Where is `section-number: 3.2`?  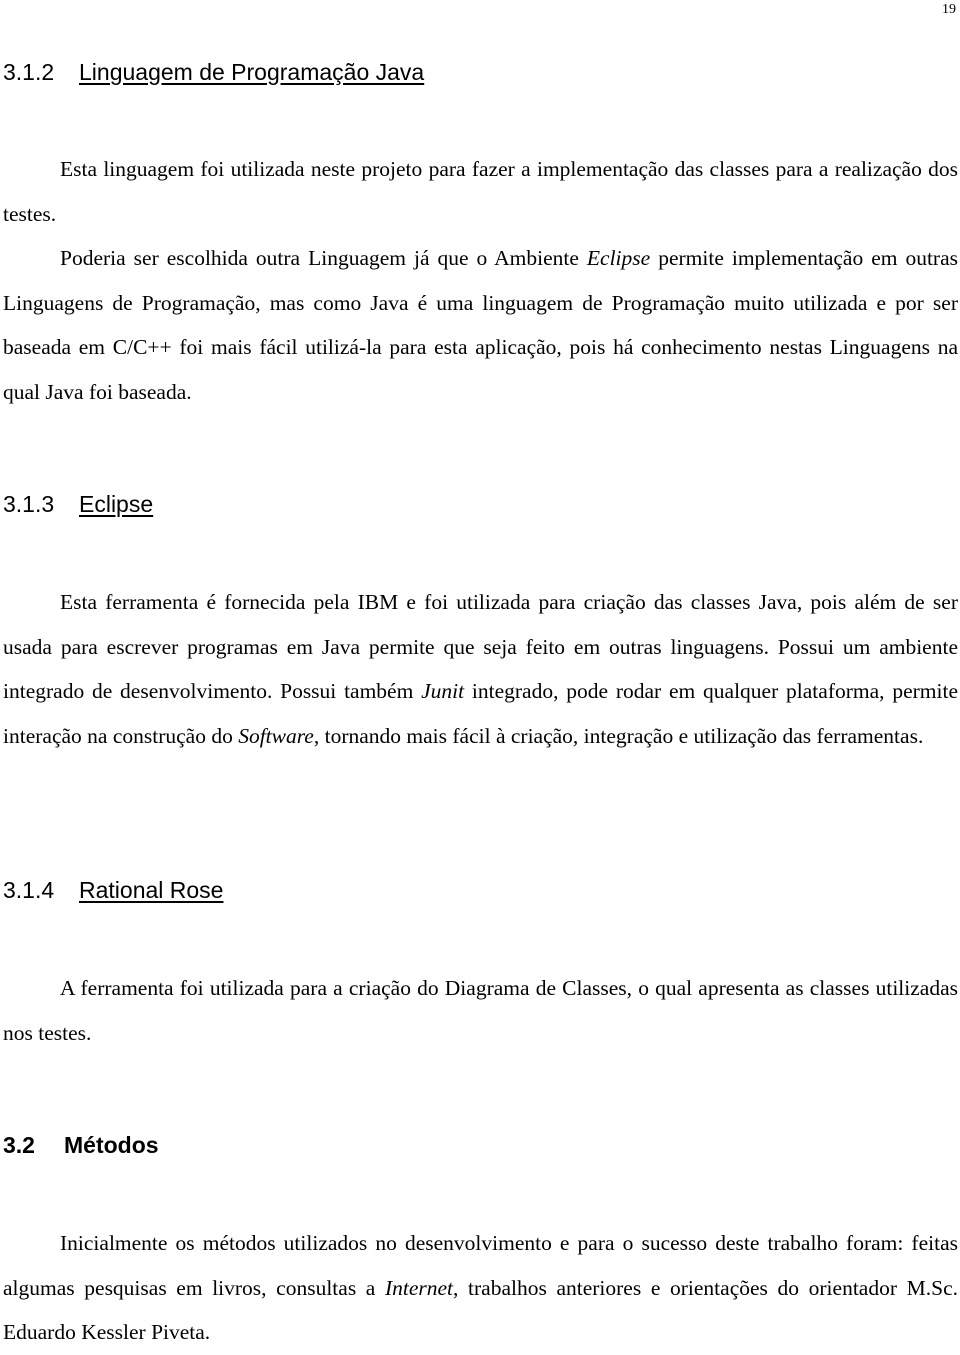 section-number: 3.2 is located at coordinates (19, 1145).